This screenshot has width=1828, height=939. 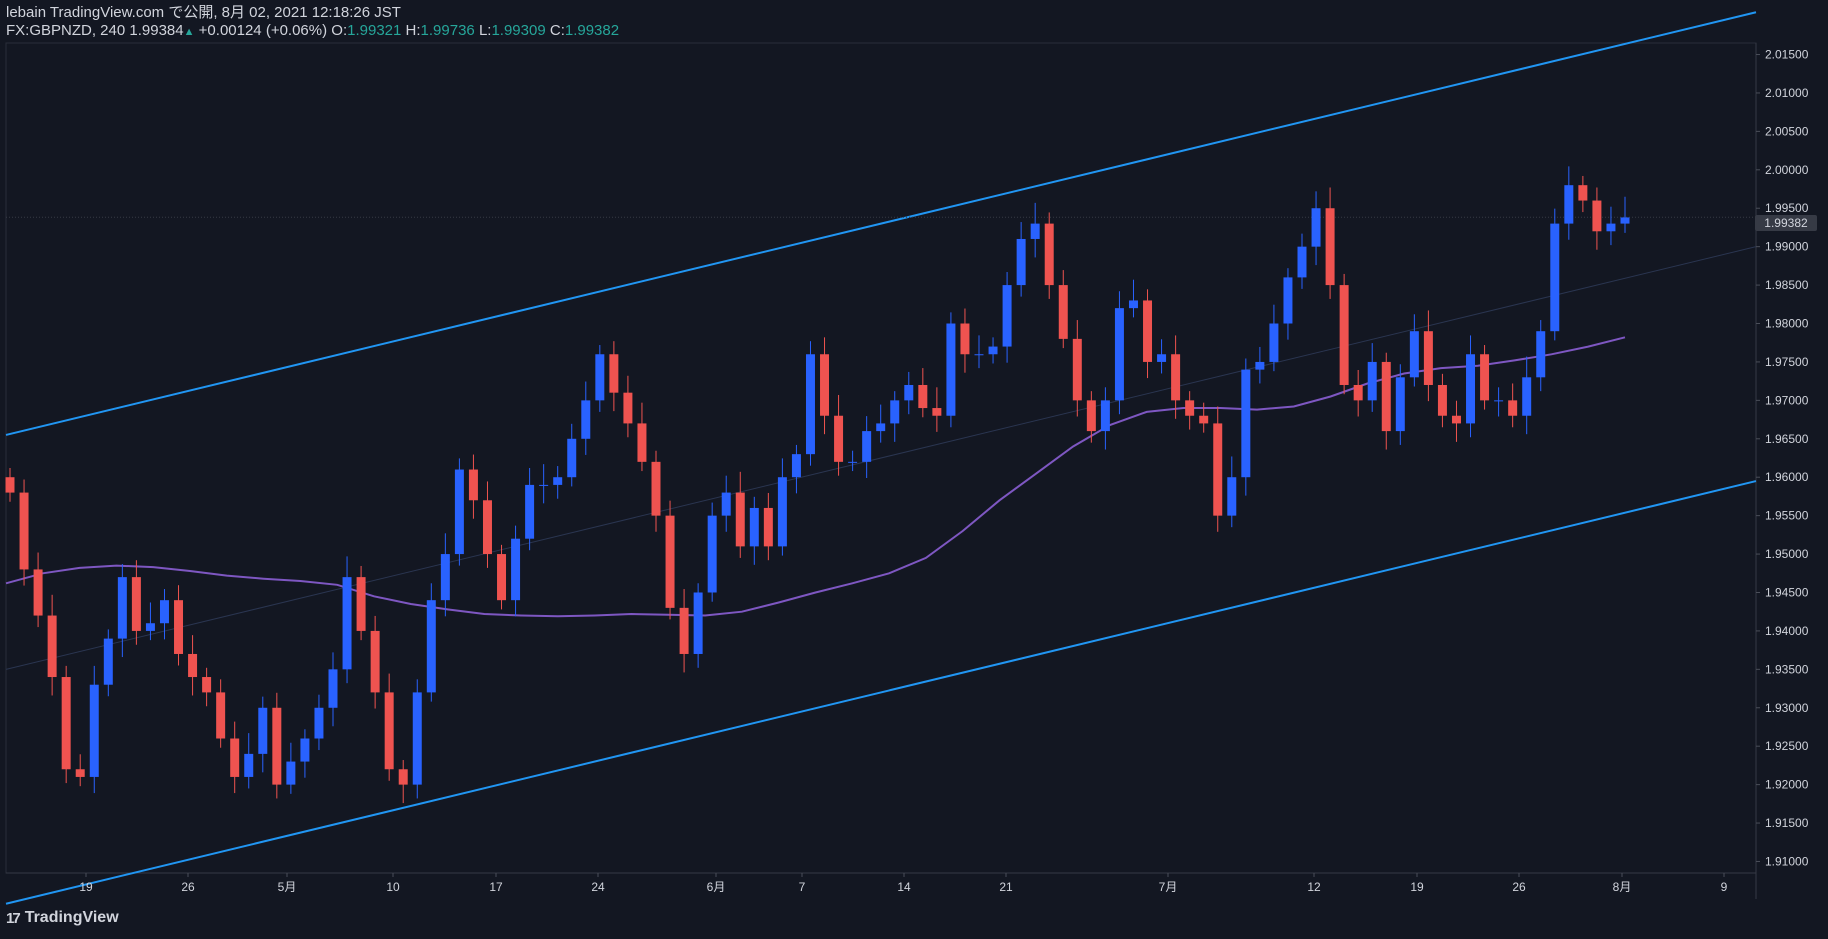 What do you see at coordinates (1787, 362) in the screenshot?
I see `price-tick-label: 1.97500` at bounding box center [1787, 362].